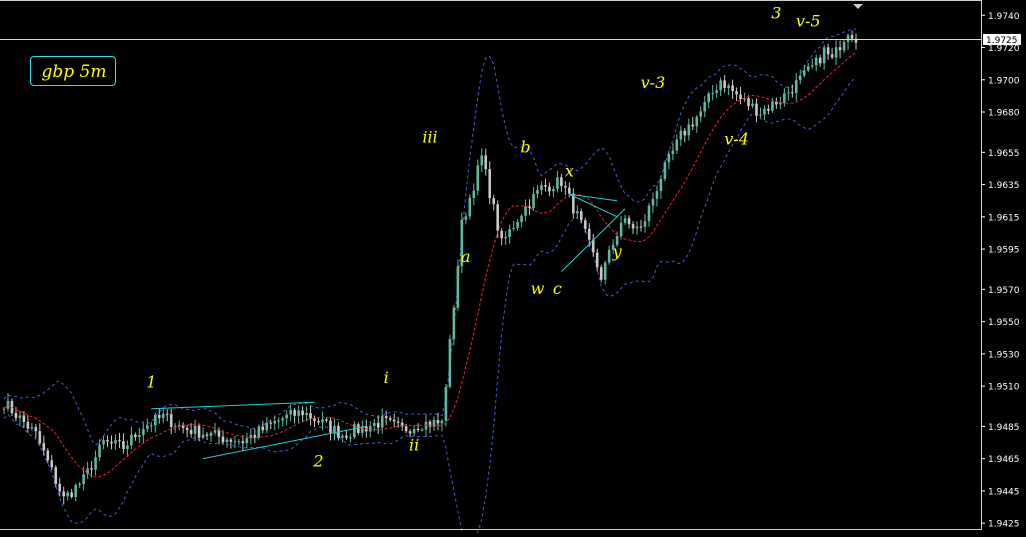 The image size is (1026, 537). I want to click on wave-label: c, so click(557, 288).